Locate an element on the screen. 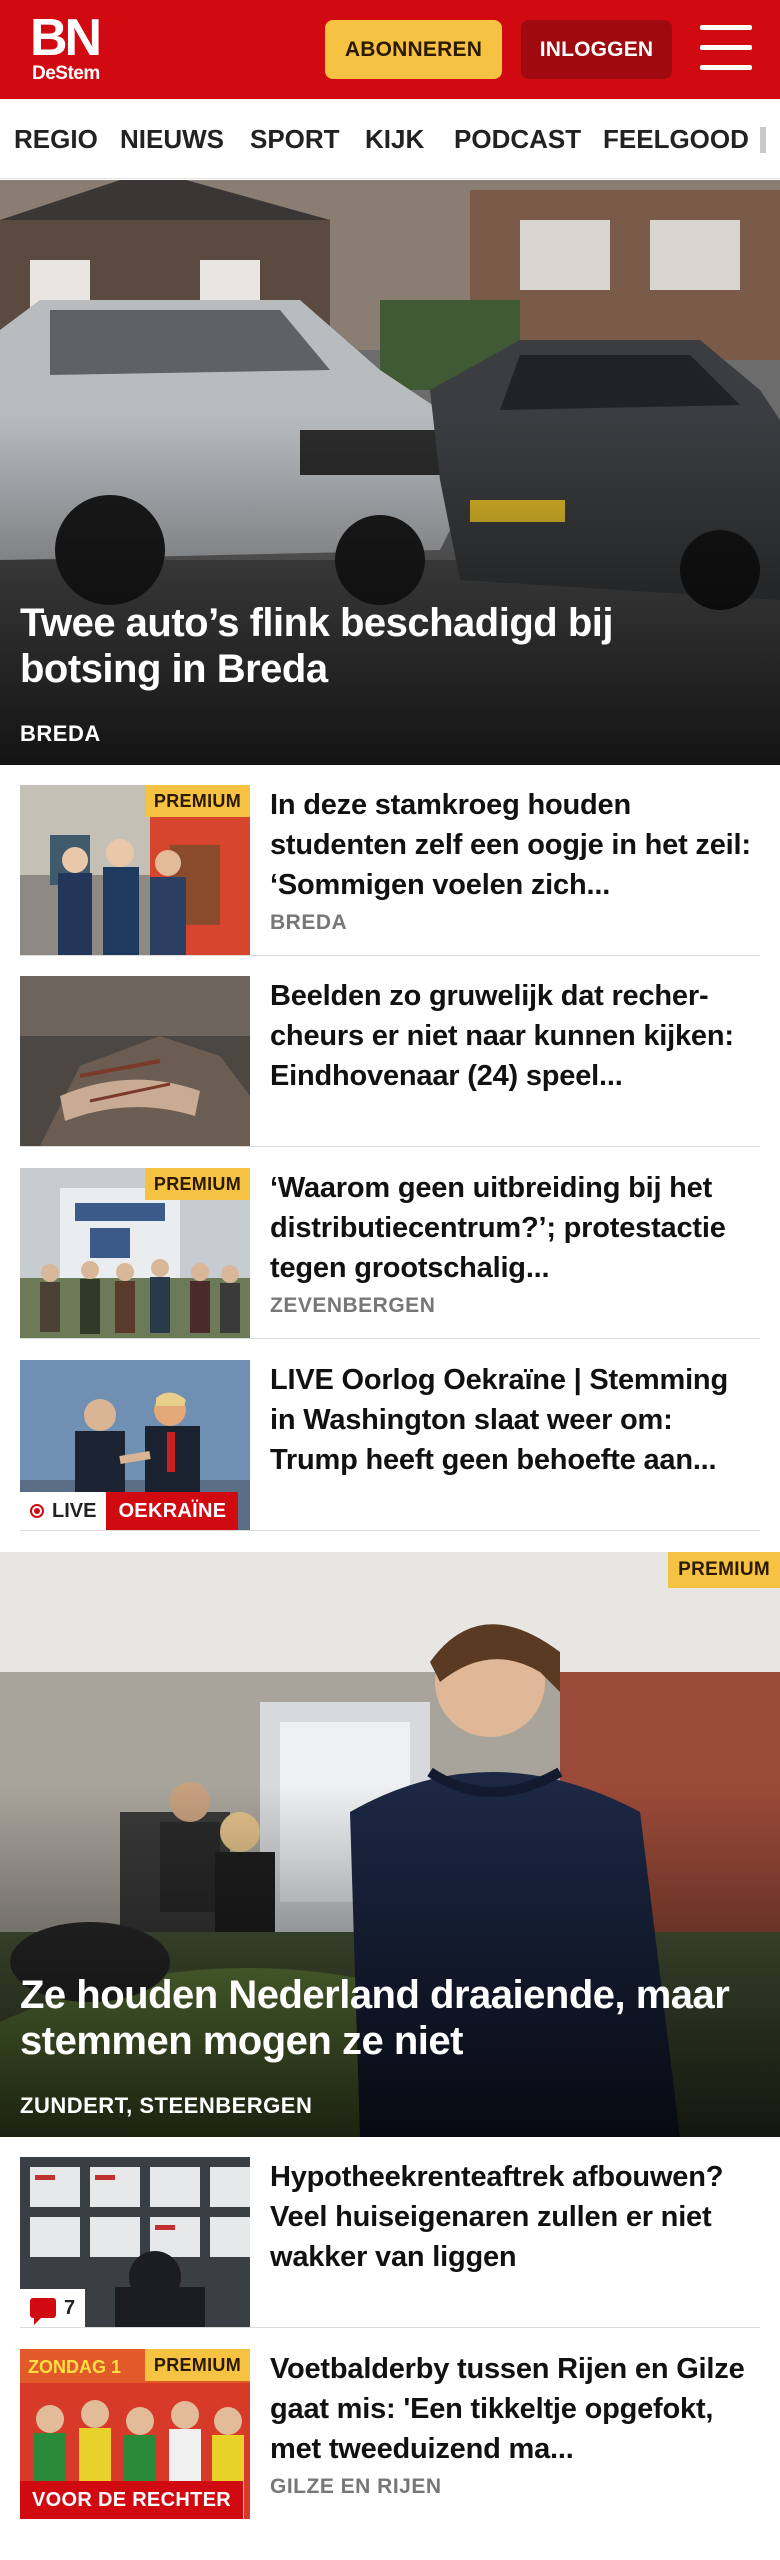 Image resolution: width=780 pixels, height=2560 pixels. article-location: ZEVENBERGEN is located at coordinates (353, 1305).